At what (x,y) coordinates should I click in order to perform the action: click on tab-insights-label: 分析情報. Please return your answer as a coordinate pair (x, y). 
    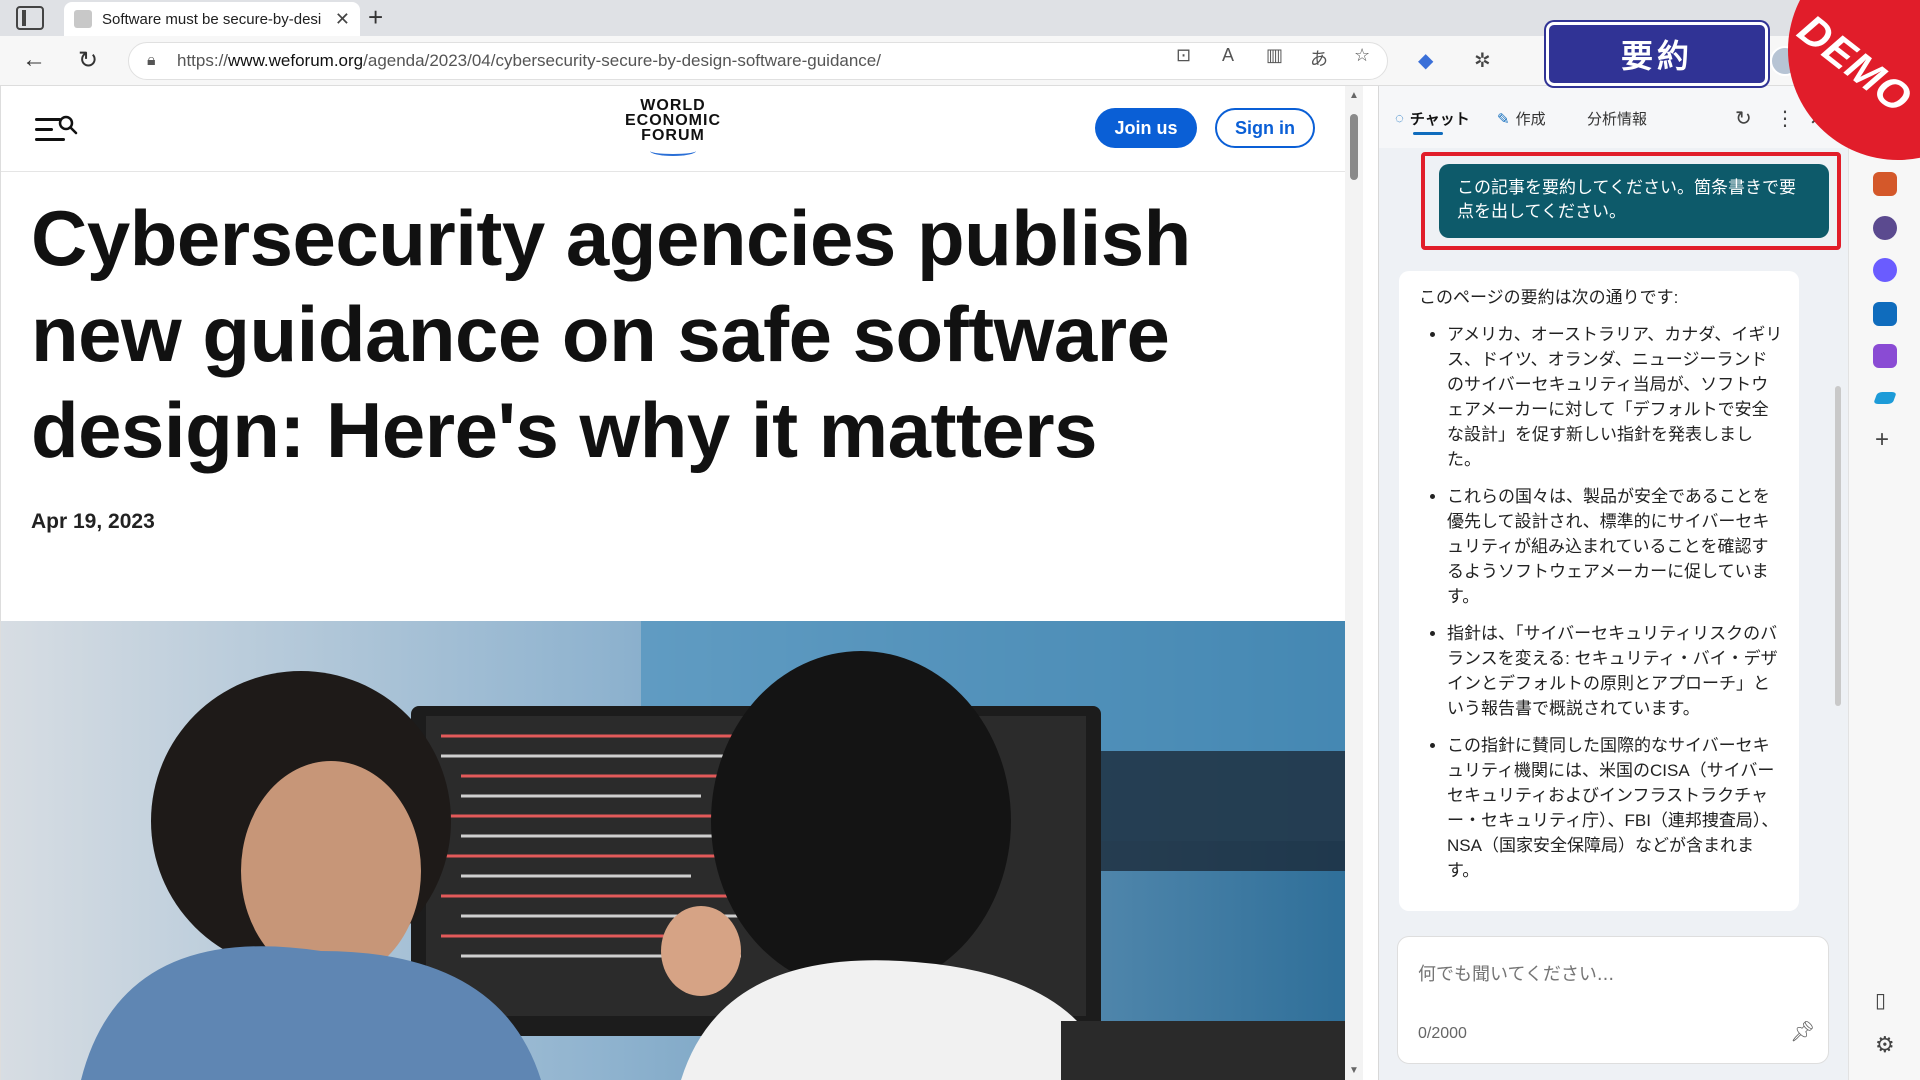
    Looking at the image, I should click on (1617, 119).